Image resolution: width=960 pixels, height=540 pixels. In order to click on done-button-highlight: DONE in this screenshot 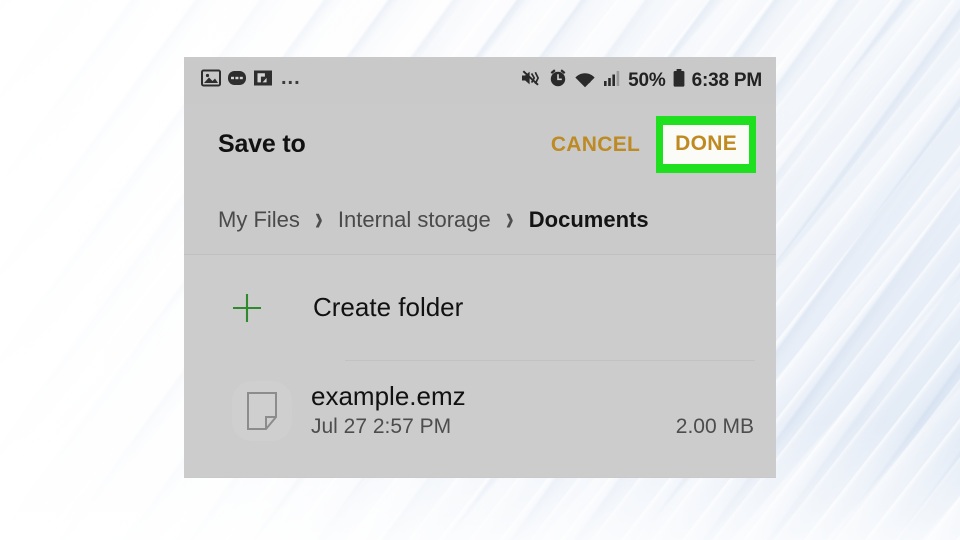, I will do `click(706, 144)`.